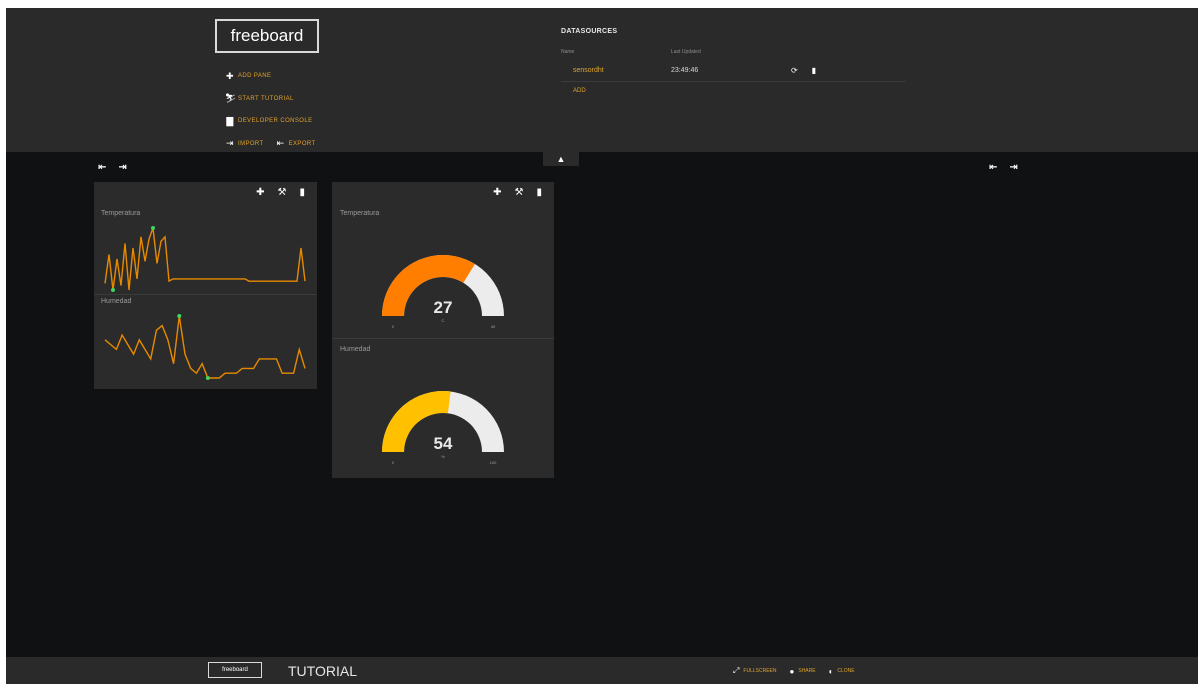 This screenshot has height=684, width=1204. I want to click on start-tutorial-button: ⛷ START TUTORIAL, so click(270, 99).